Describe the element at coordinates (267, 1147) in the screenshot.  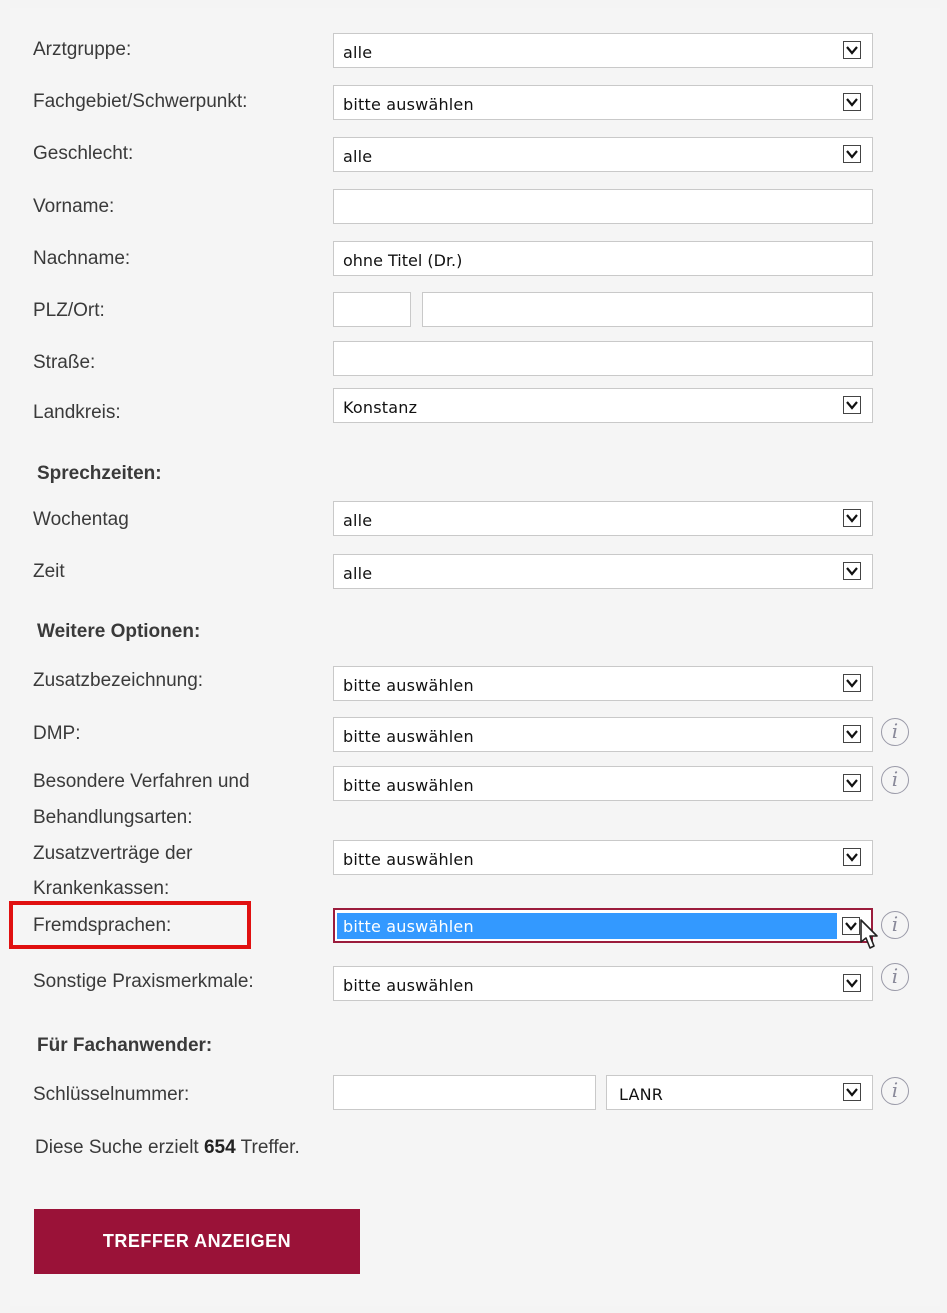
I see `result-suffix: Treffer.` at that location.